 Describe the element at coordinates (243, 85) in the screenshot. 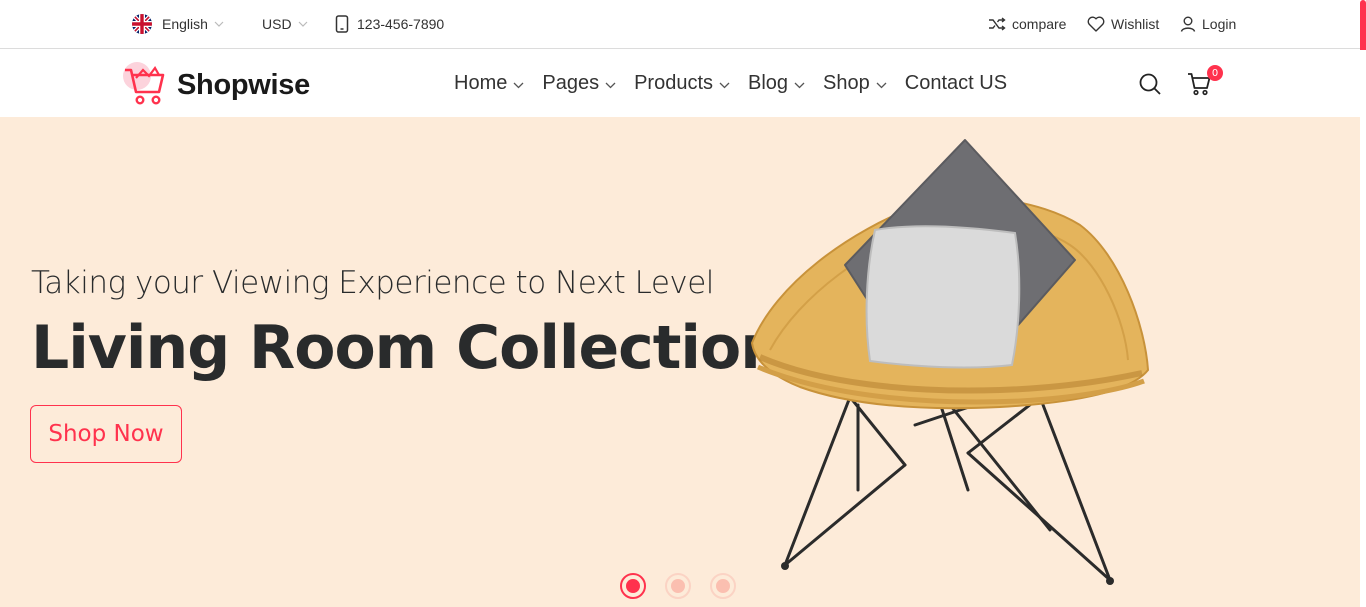

I see `brand-name: Shopwise` at that location.